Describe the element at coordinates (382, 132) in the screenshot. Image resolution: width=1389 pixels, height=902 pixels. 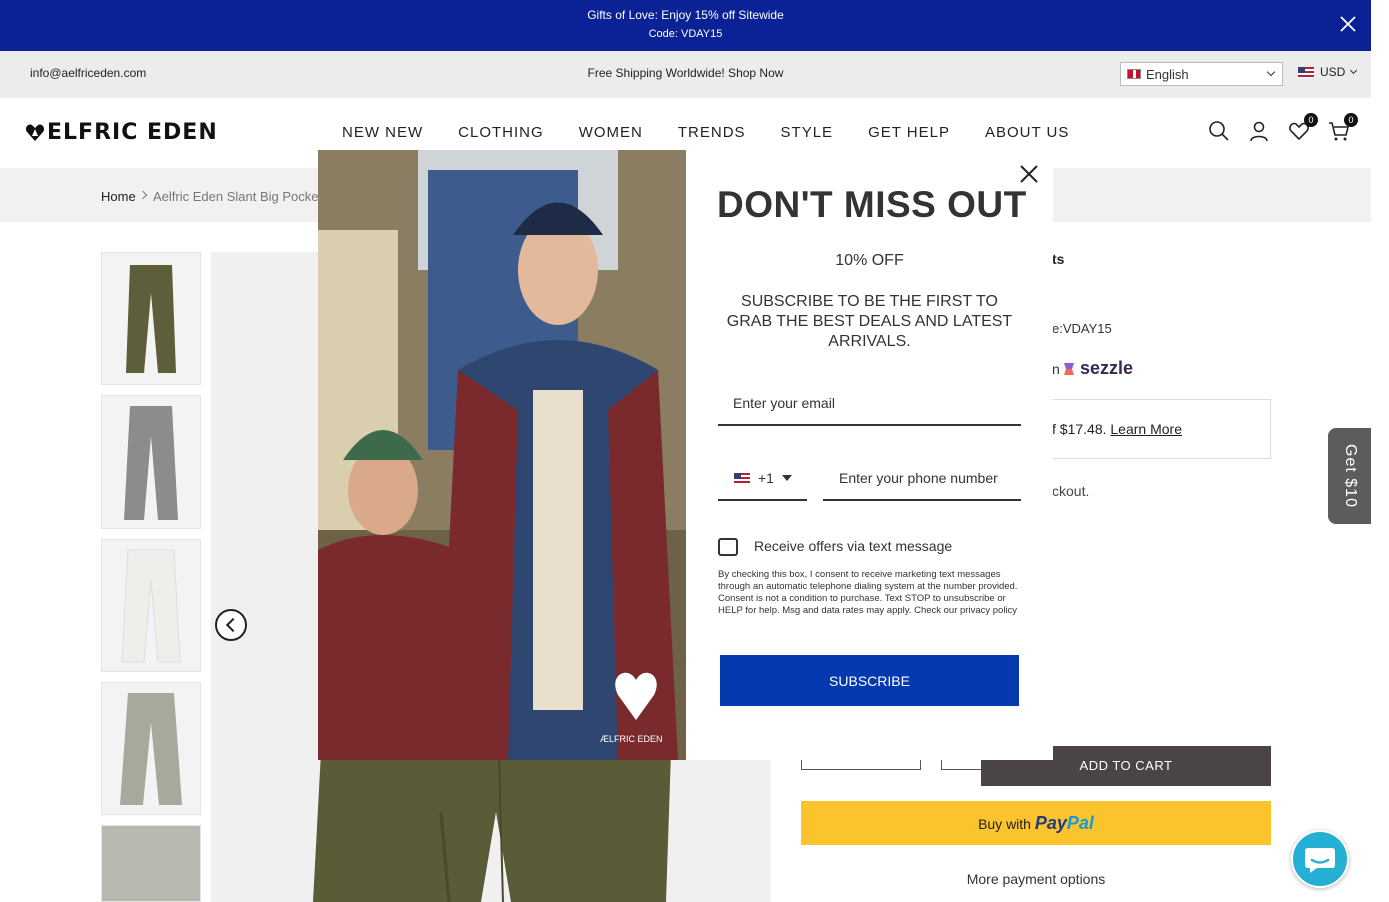
I see `nav-item-new: NEW NEW` at that location.